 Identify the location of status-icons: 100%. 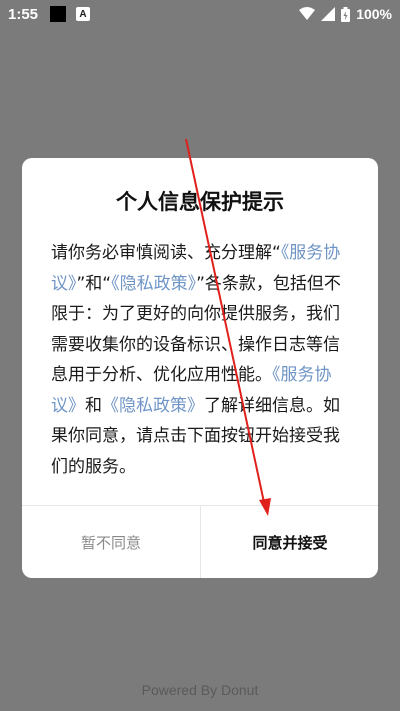
(345, 14).